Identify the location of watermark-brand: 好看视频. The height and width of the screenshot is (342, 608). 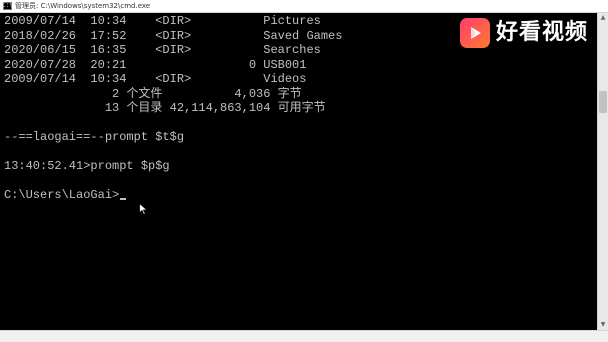
(542, 32).